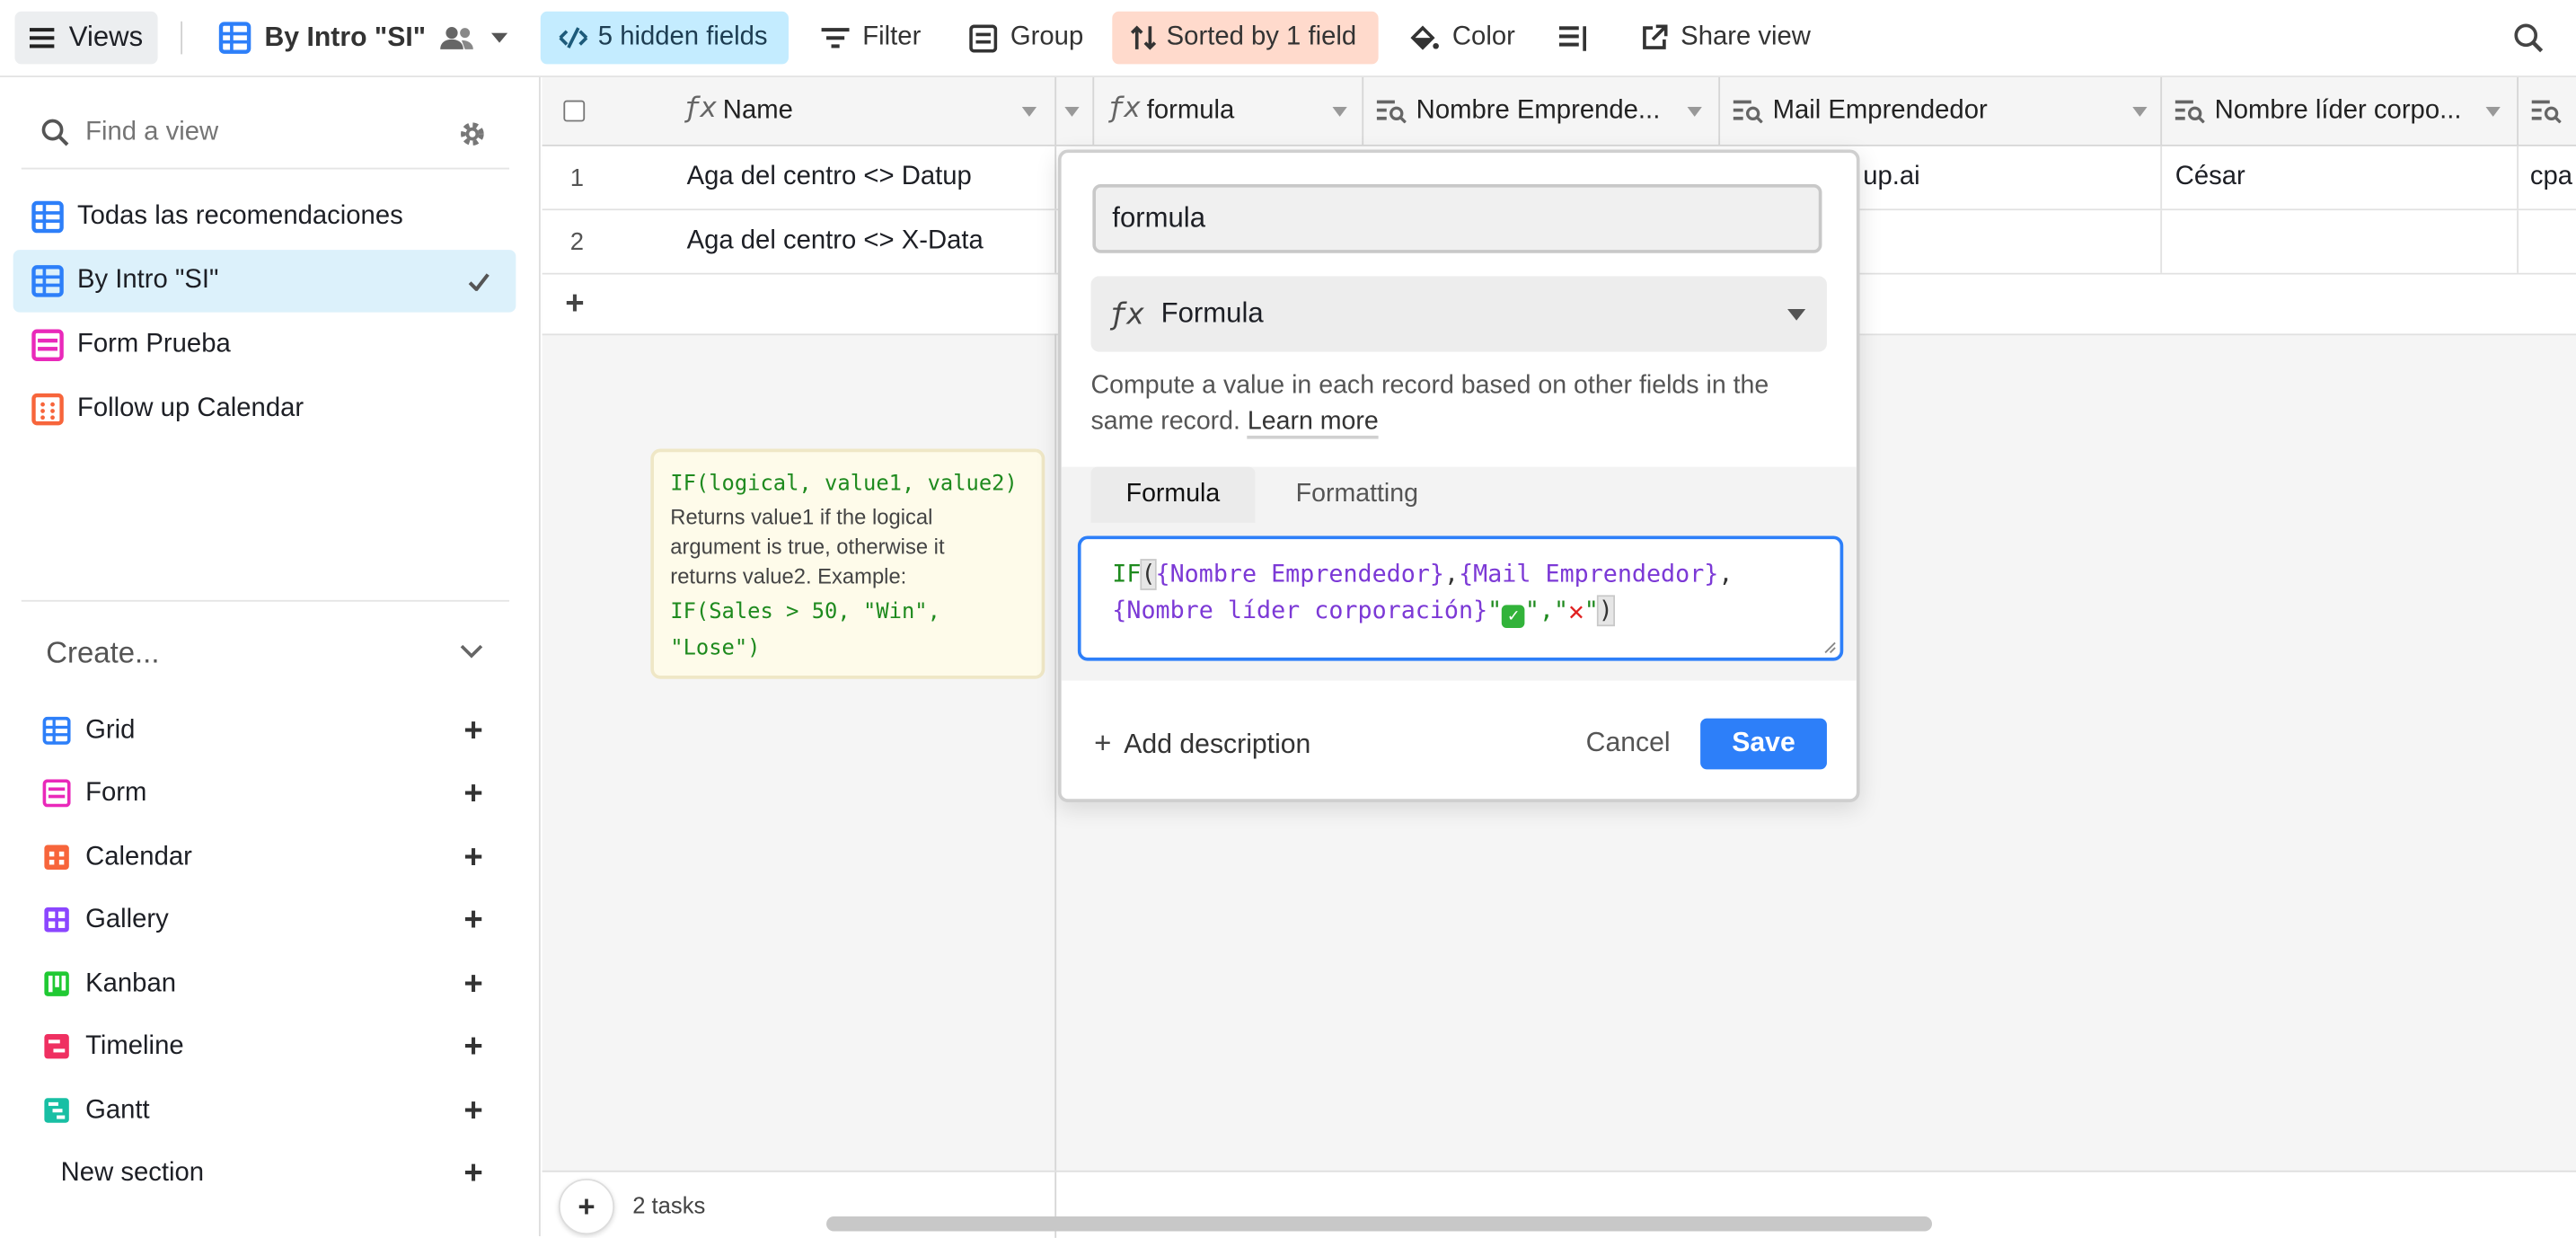 This screenshot has height=1238, width=2576. I want to click on row-name-cell: Aga del centro <> Datup, so click(829, 177).